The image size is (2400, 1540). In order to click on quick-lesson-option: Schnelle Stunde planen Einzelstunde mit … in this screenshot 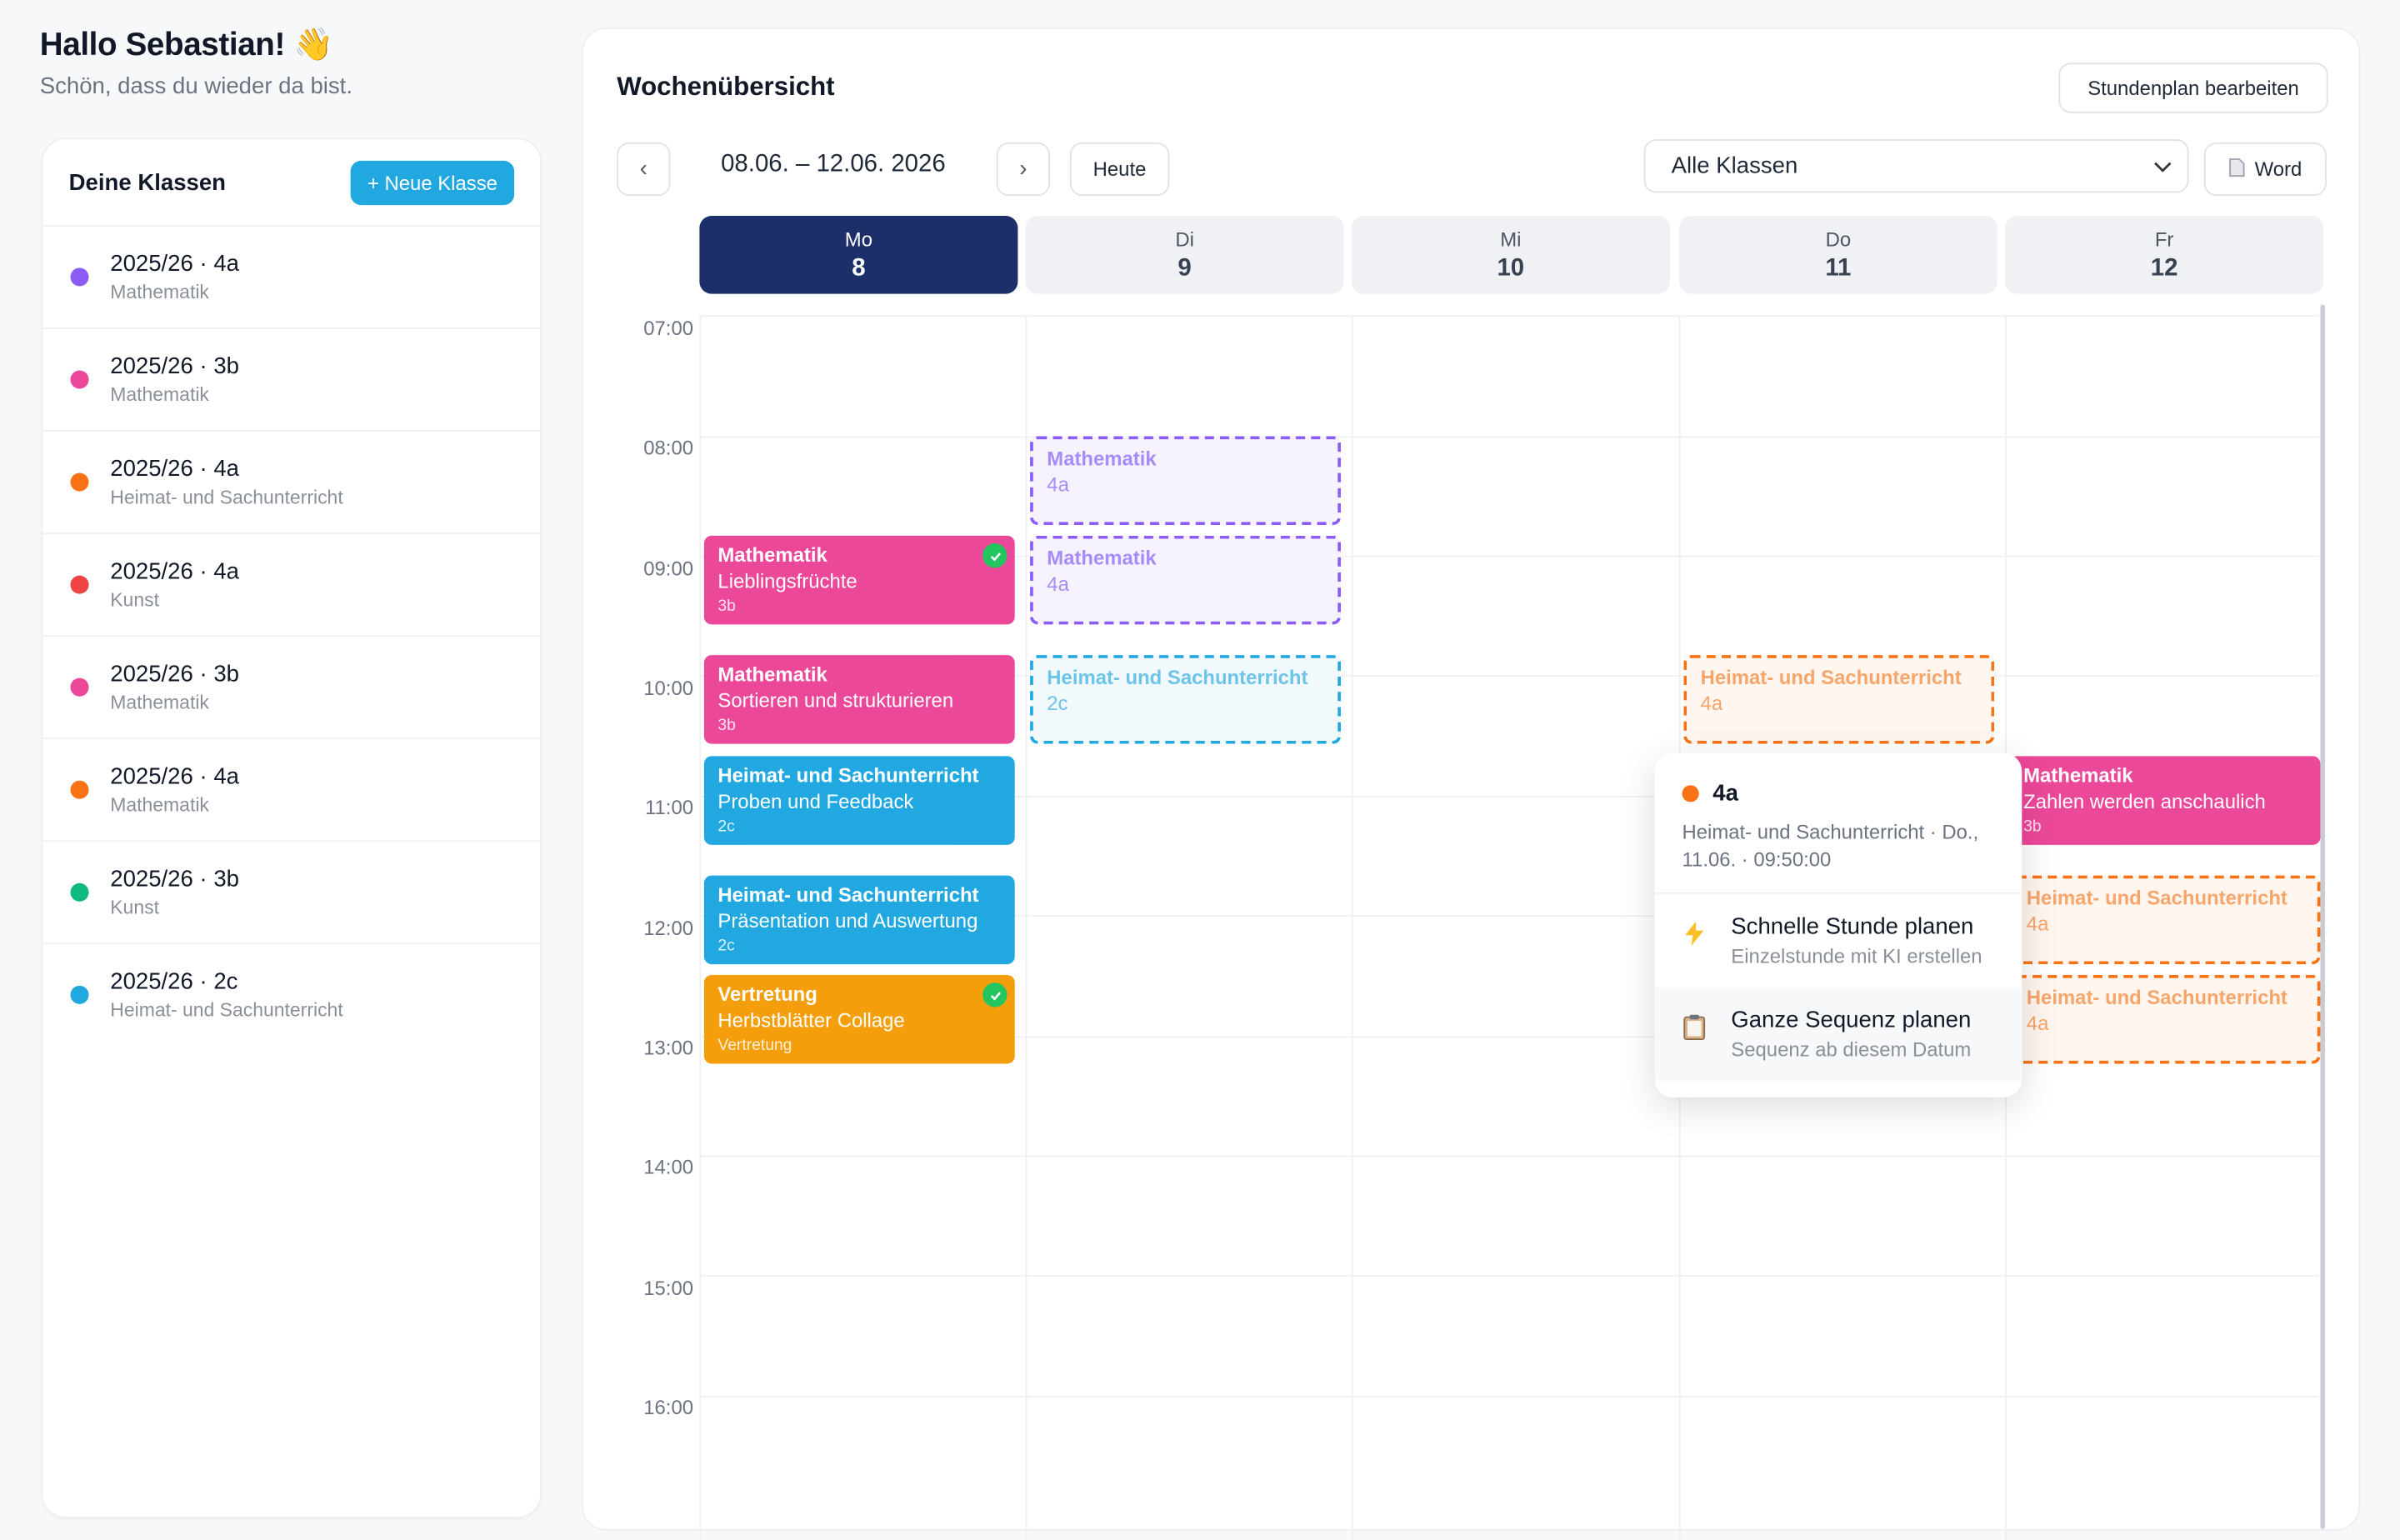, I will do `click(1838, 941)`.